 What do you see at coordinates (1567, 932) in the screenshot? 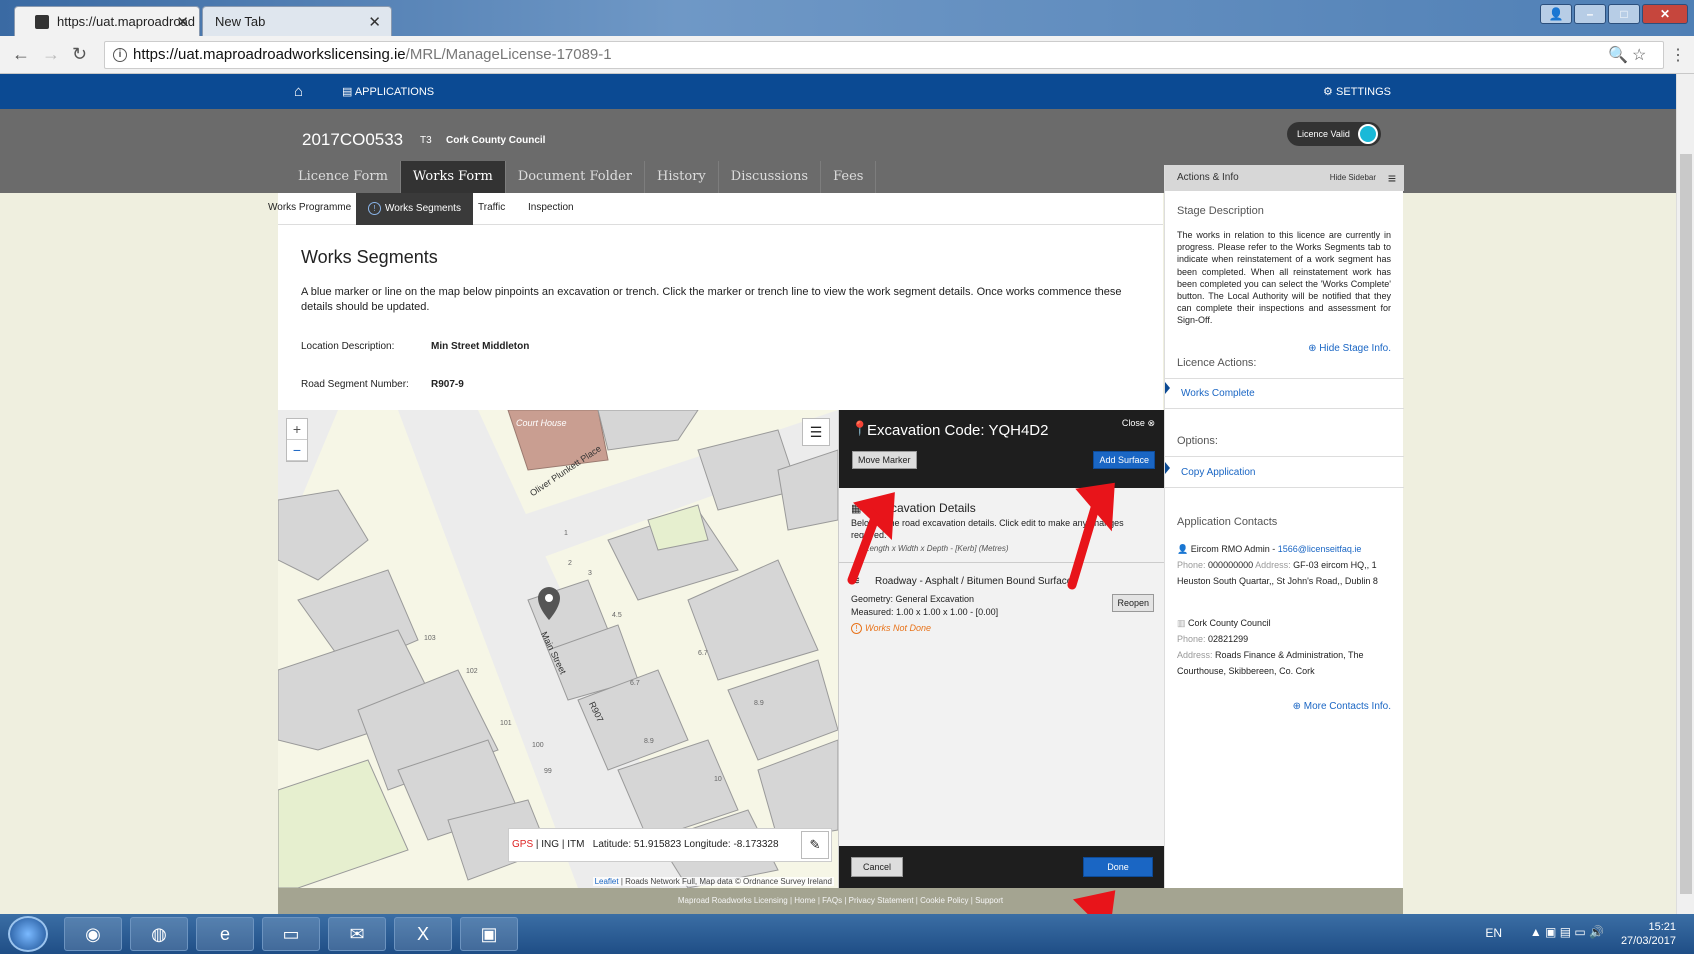
I see `tray-icons: ▲ ▣ ▤ ▭ 🔊` at bounding box center [1567, 932].